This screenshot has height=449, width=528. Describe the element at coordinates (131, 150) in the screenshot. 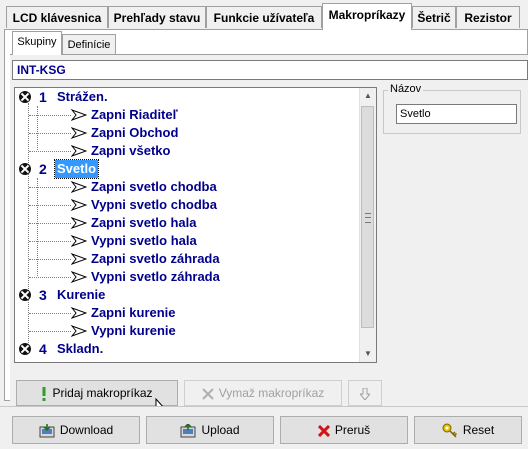

I see `macro-label: Zapni všetko` at that location.